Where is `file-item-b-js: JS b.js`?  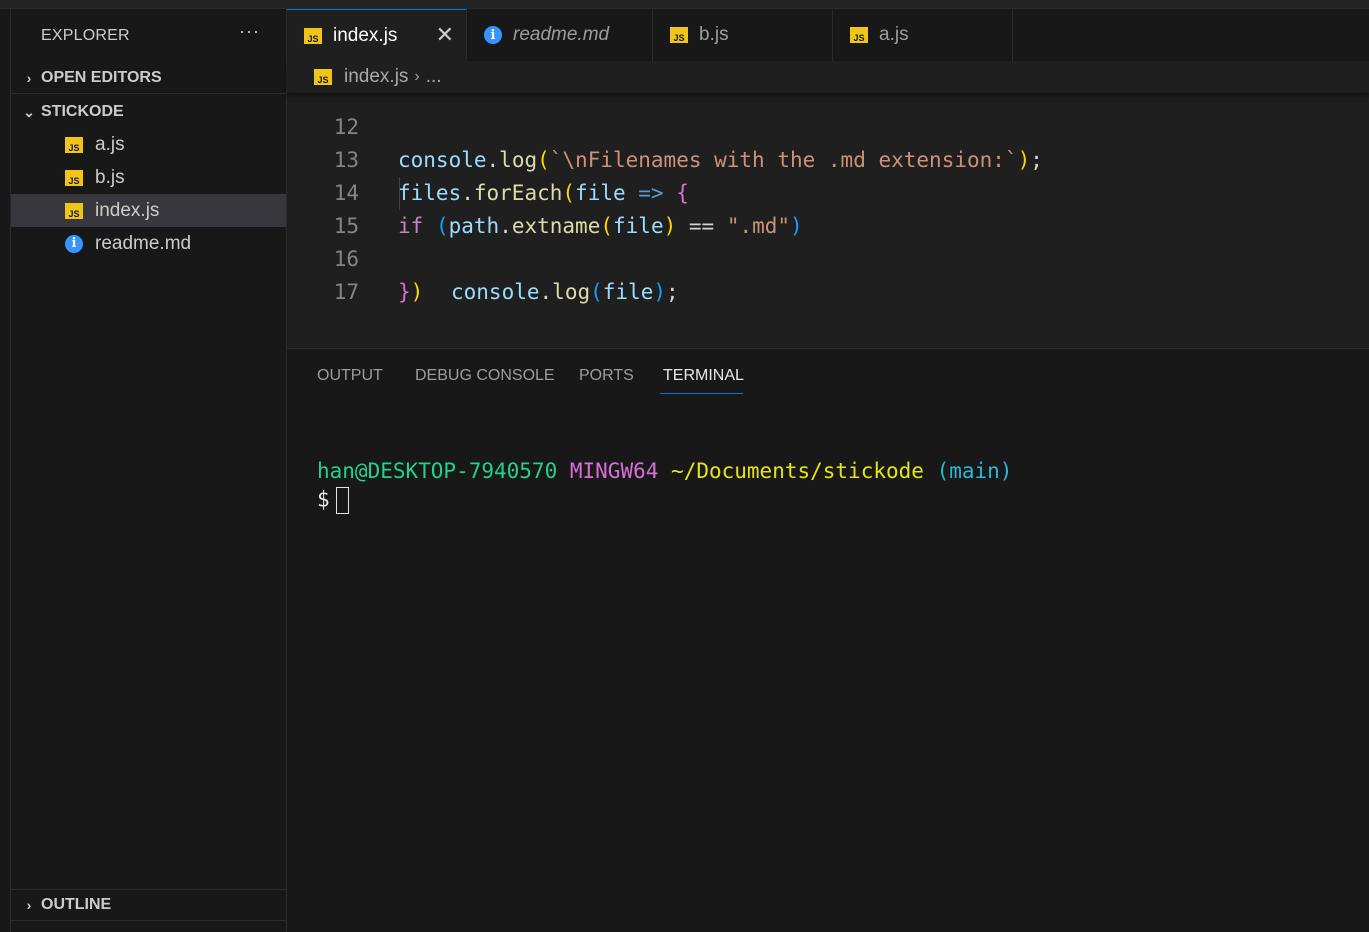 file-item-b-js: JS b.js is located at coordinates (148, 177).